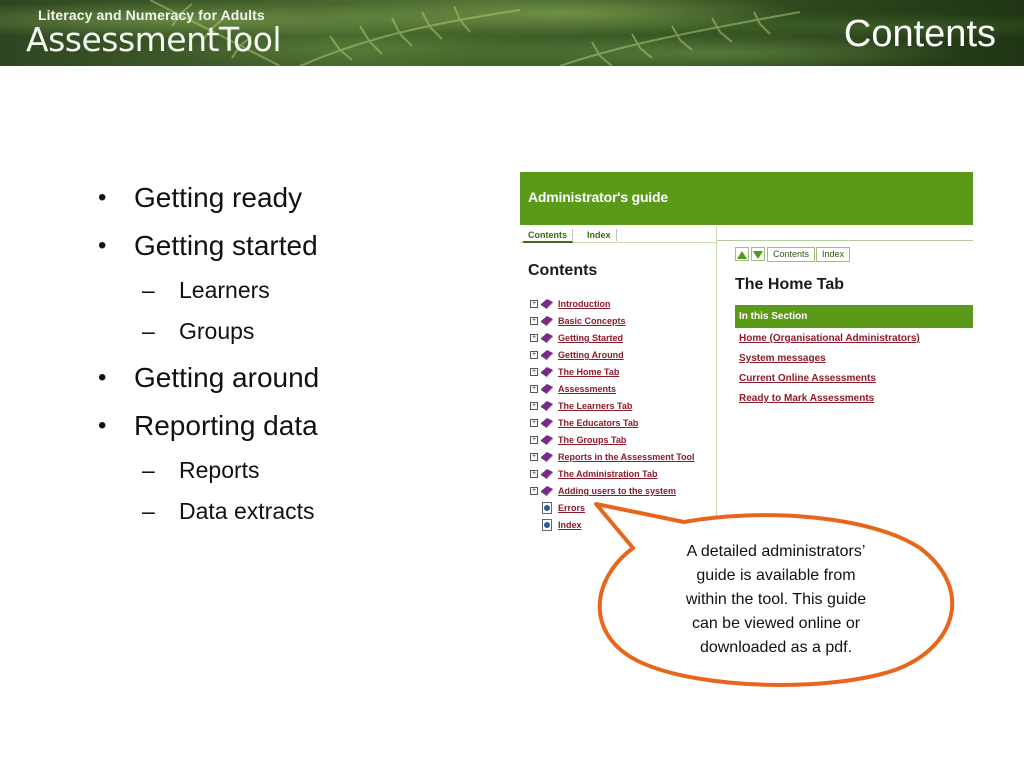 The image size is (1024, 768). Describe the element at coordinates (776, 623) in the screenshot. I see `callout-line: can be viewed online or` at that location.